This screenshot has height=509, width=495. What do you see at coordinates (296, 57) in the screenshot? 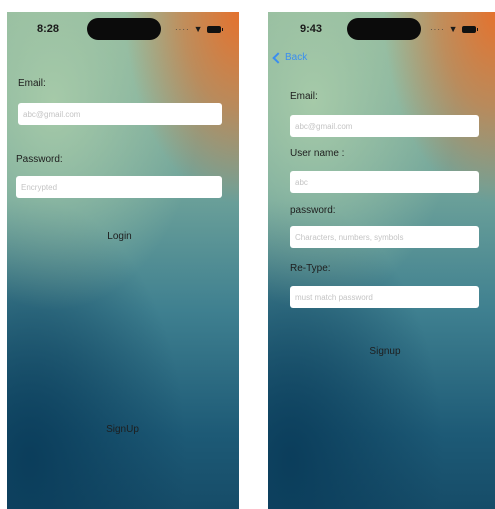
I see `back-label: Back` at bounding box center [296, 57].